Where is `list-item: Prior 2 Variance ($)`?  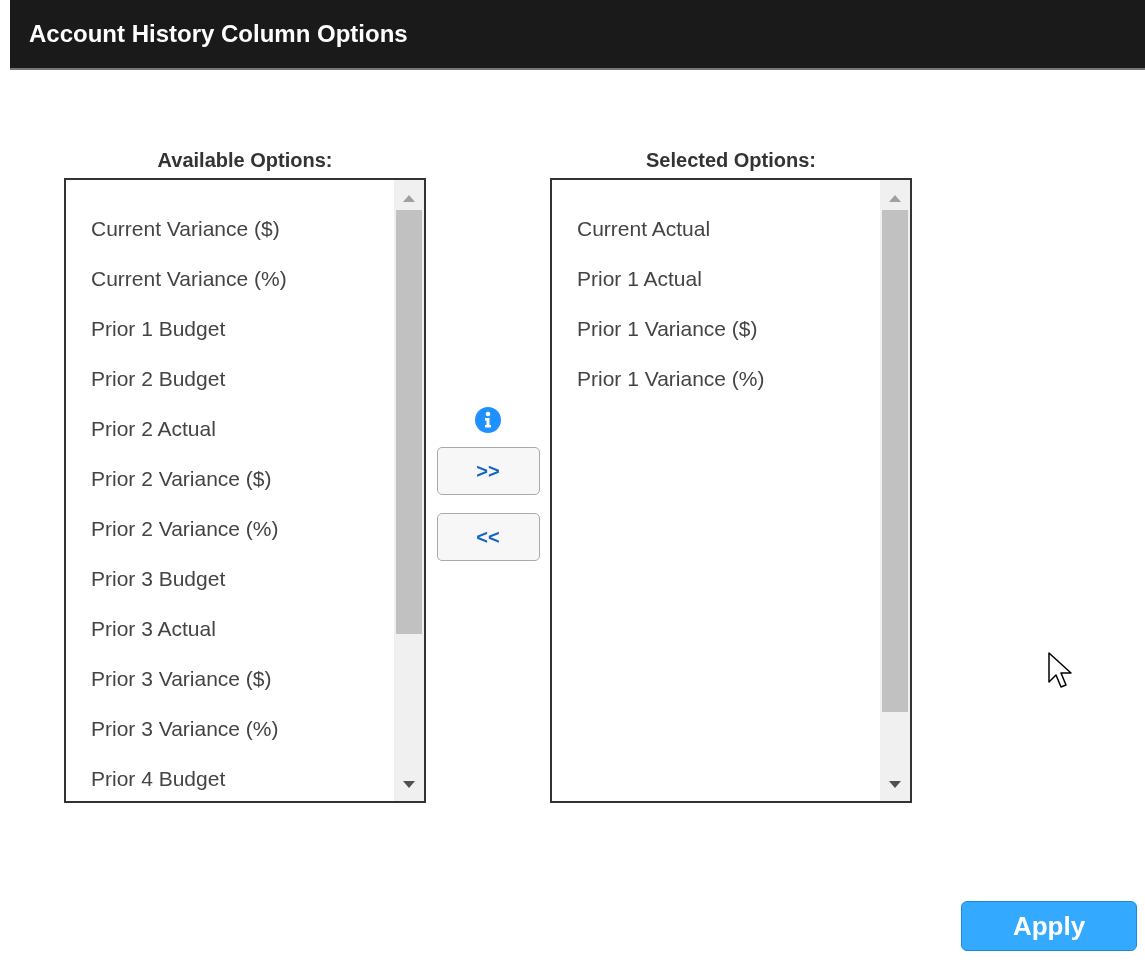
list-item: Prior 2 Variance ($) is located at coordinates (242, 479).